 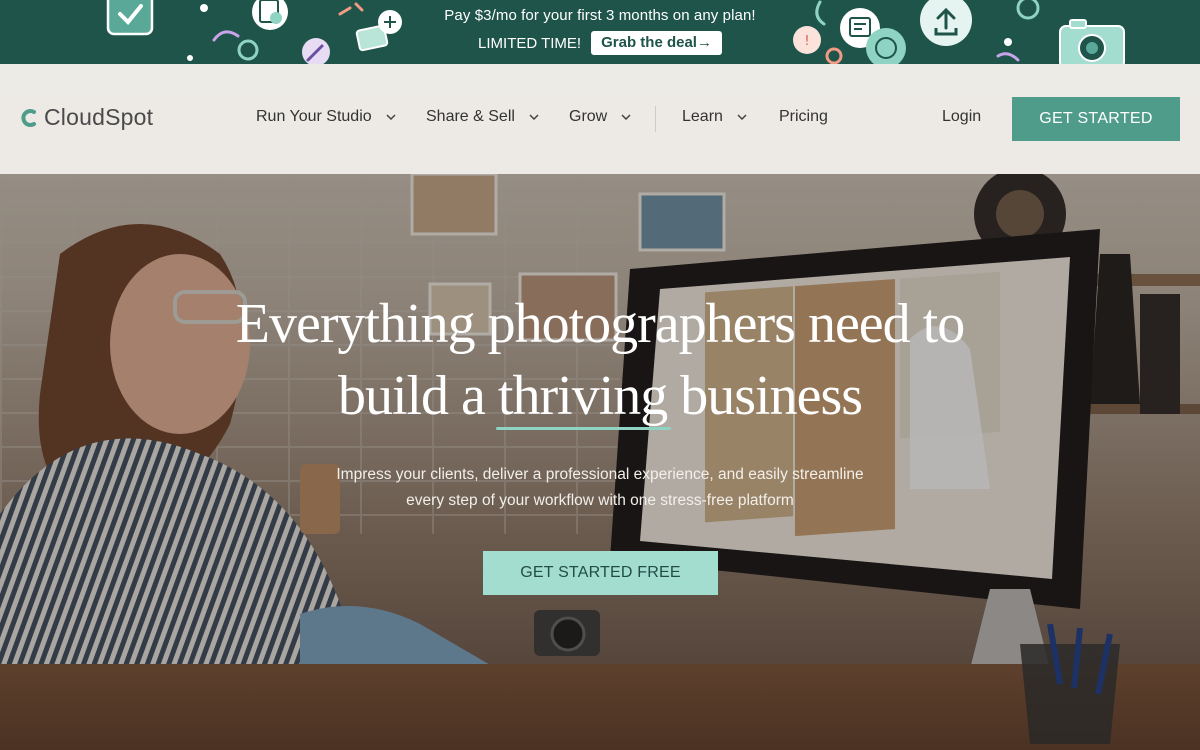 I want to click on nav-item-label: Learn, so click(x=702, y=116).